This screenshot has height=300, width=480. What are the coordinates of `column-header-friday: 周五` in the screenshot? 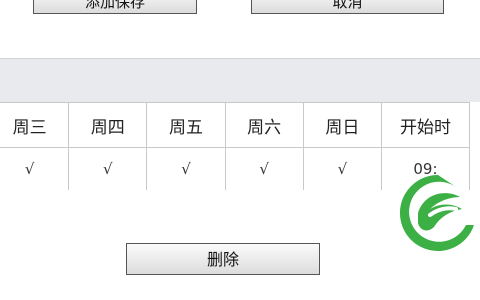 It's located at (186, 125).